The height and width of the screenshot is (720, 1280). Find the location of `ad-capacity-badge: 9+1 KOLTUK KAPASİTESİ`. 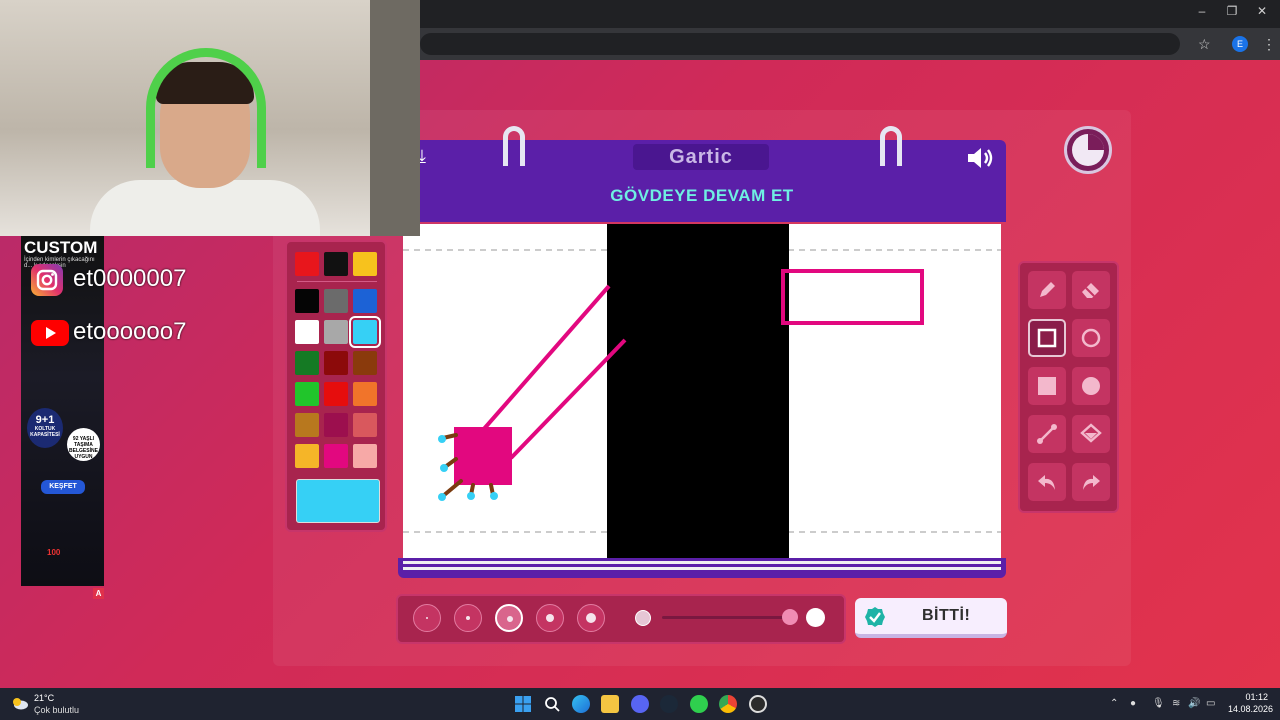

ad-capacity-badge: 9+1 KOLTUK KAPASİTESİ is located at coordinates (45, 428).